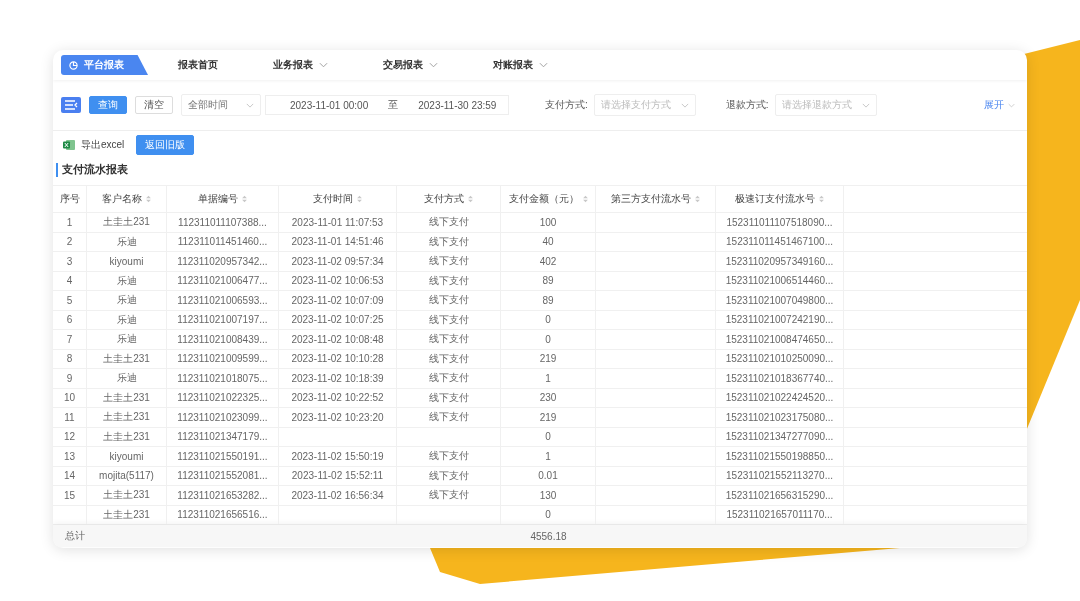 The height and width of the screenshot is (601, 1080). Describe the element at coordinates (337, 261) in the screenshot. I see `table-cell: 2023-11-02 09:57:34` at that location.